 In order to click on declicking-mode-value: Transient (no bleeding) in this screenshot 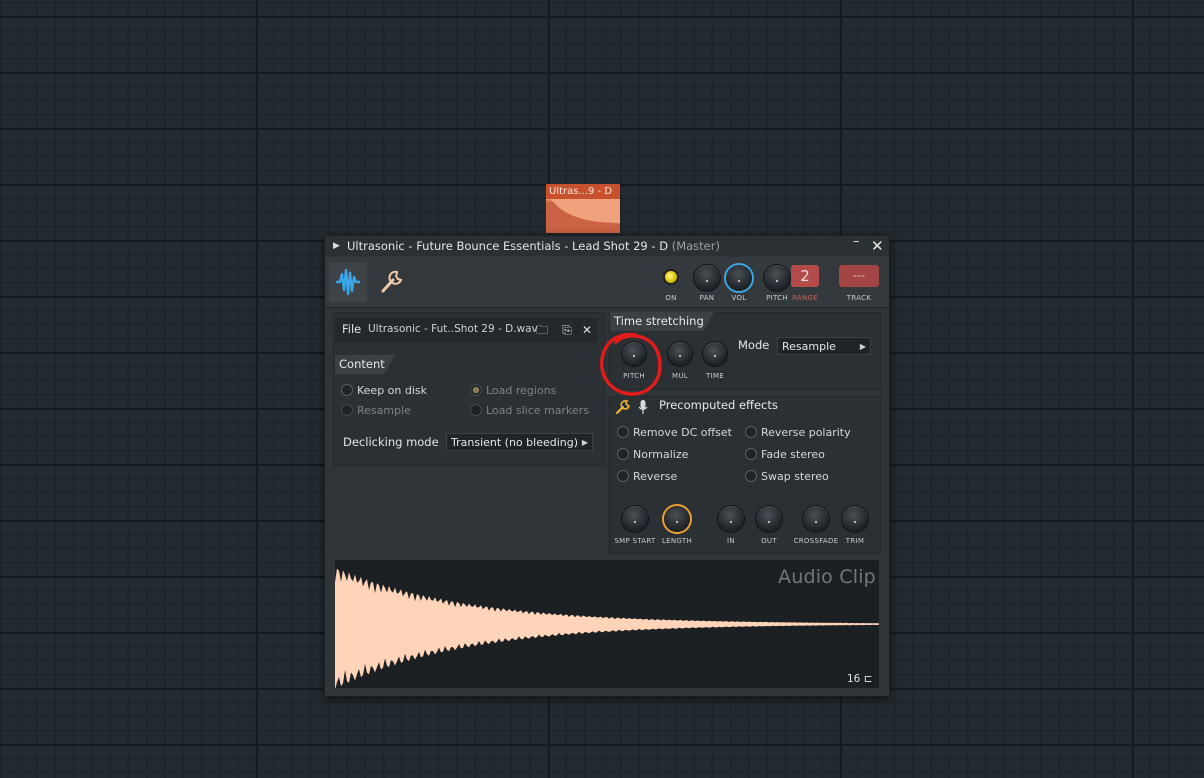, I will do `click(515, 442)`.